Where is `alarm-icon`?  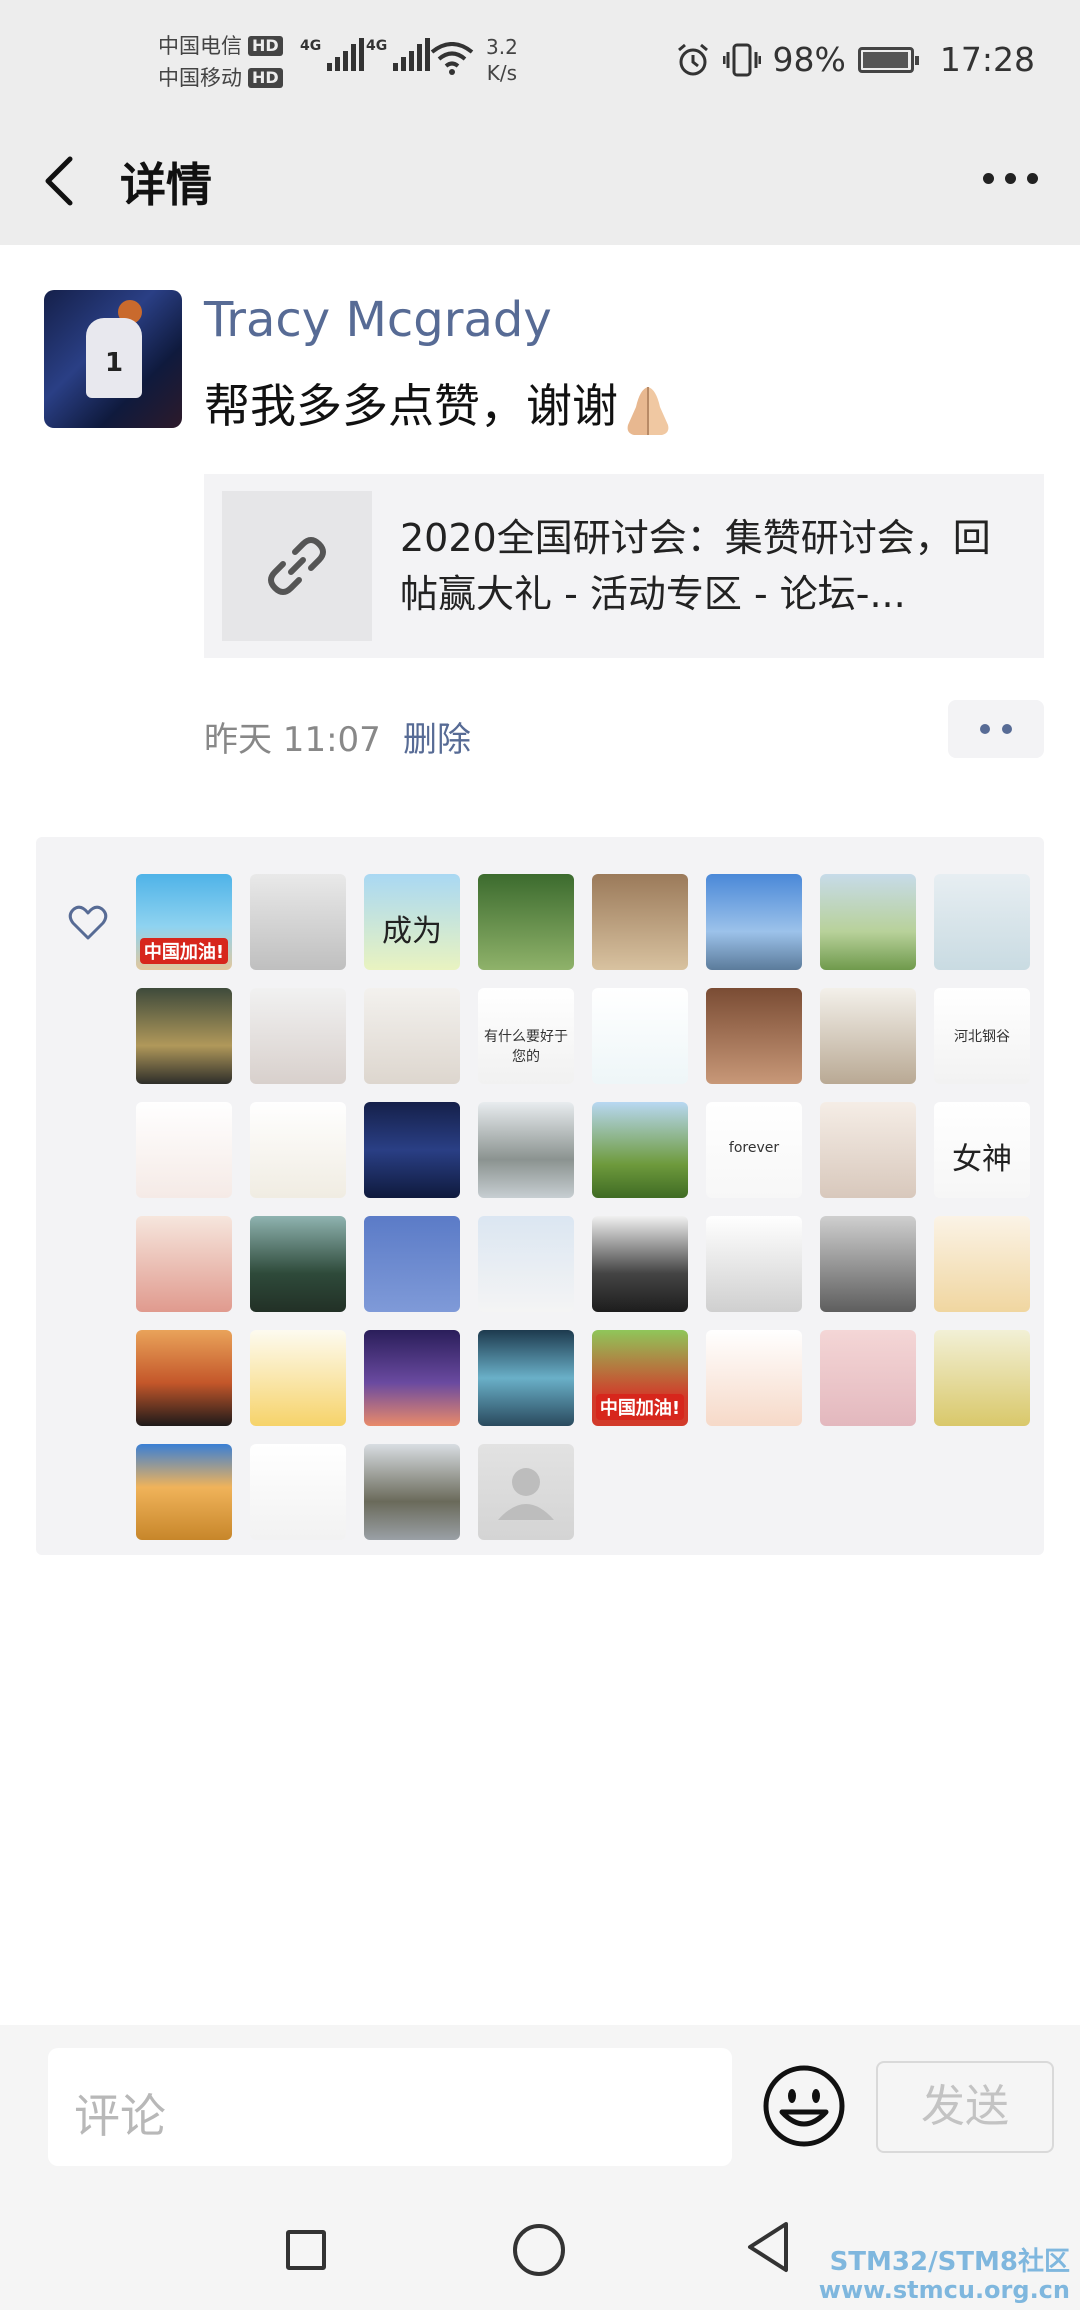 alarm-icon is located at coordinates (692, 59).